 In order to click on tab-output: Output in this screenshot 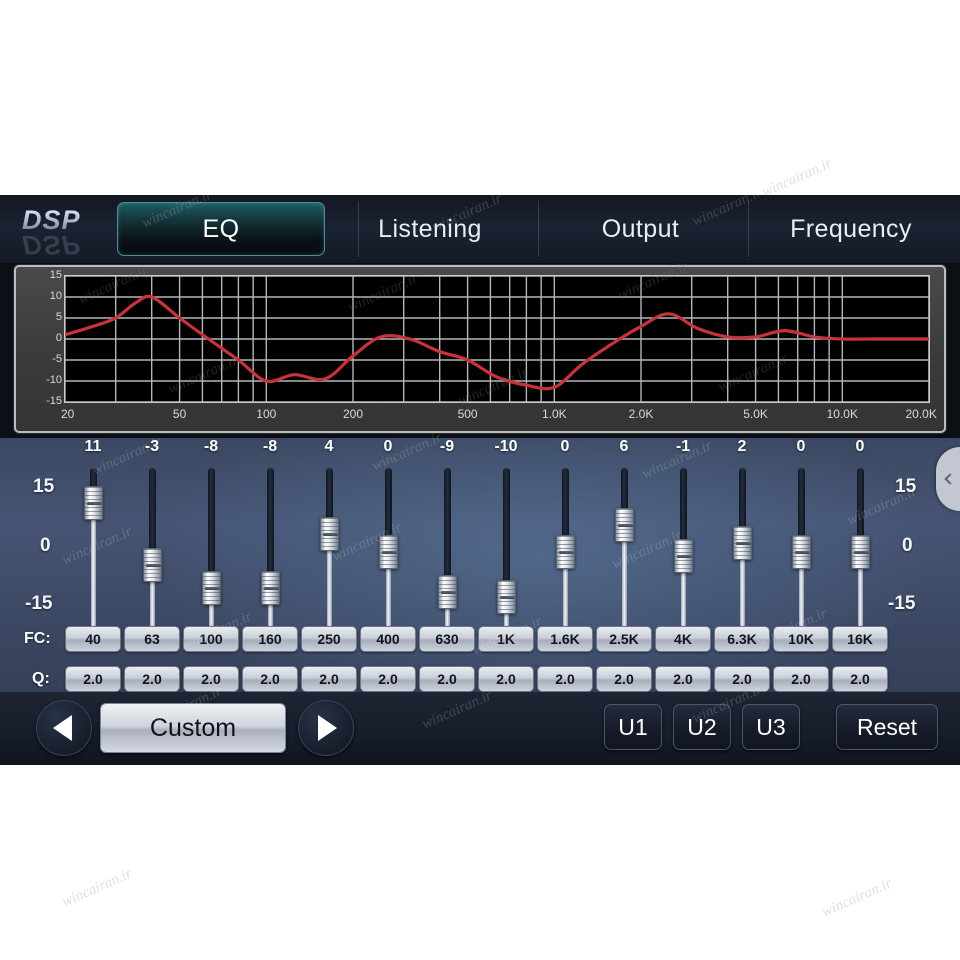, I will do `click(640, 229)`.